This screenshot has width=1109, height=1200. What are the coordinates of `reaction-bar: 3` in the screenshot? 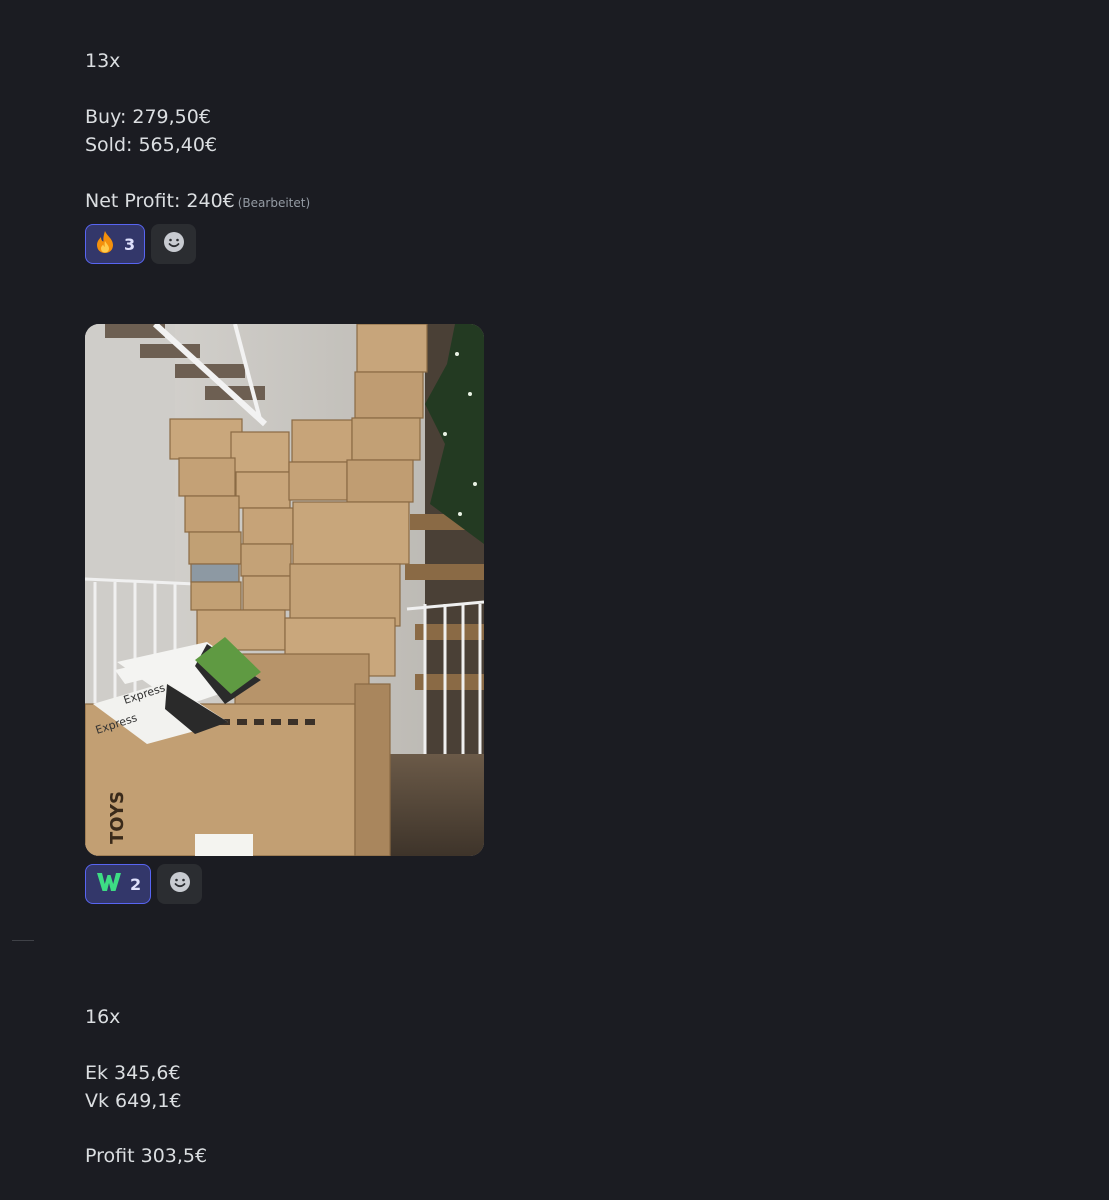 It's located at (141, 244).